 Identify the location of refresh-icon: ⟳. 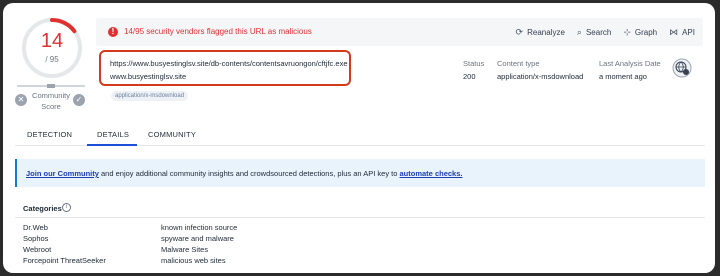
(519, 32).